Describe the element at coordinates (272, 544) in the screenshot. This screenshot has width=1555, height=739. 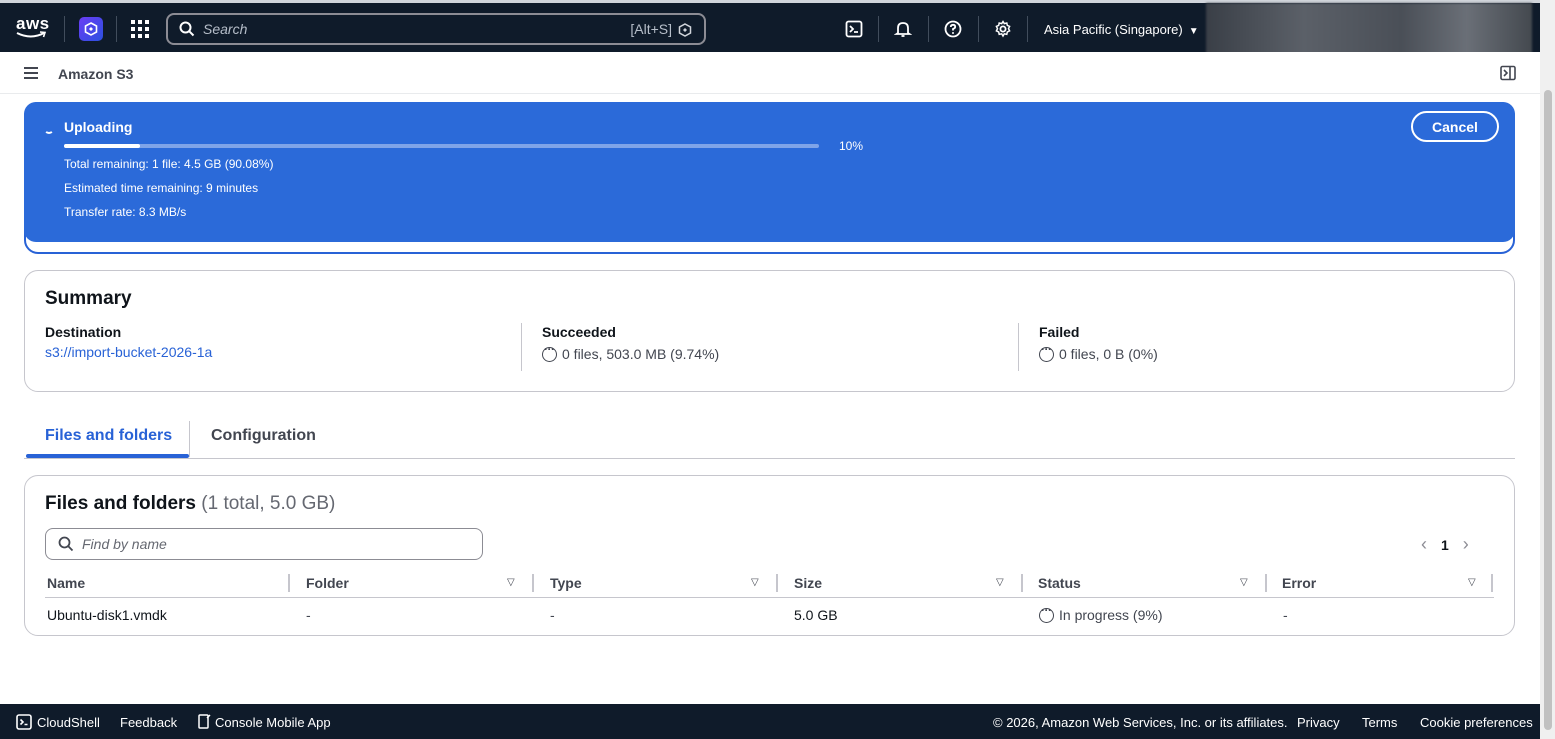
I see `find-by-name-input` at that location.